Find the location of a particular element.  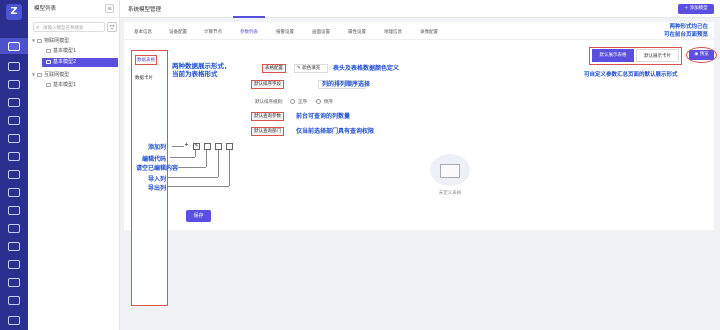

annotation-import-column: 导入列 is located at coordinates (157, 179).